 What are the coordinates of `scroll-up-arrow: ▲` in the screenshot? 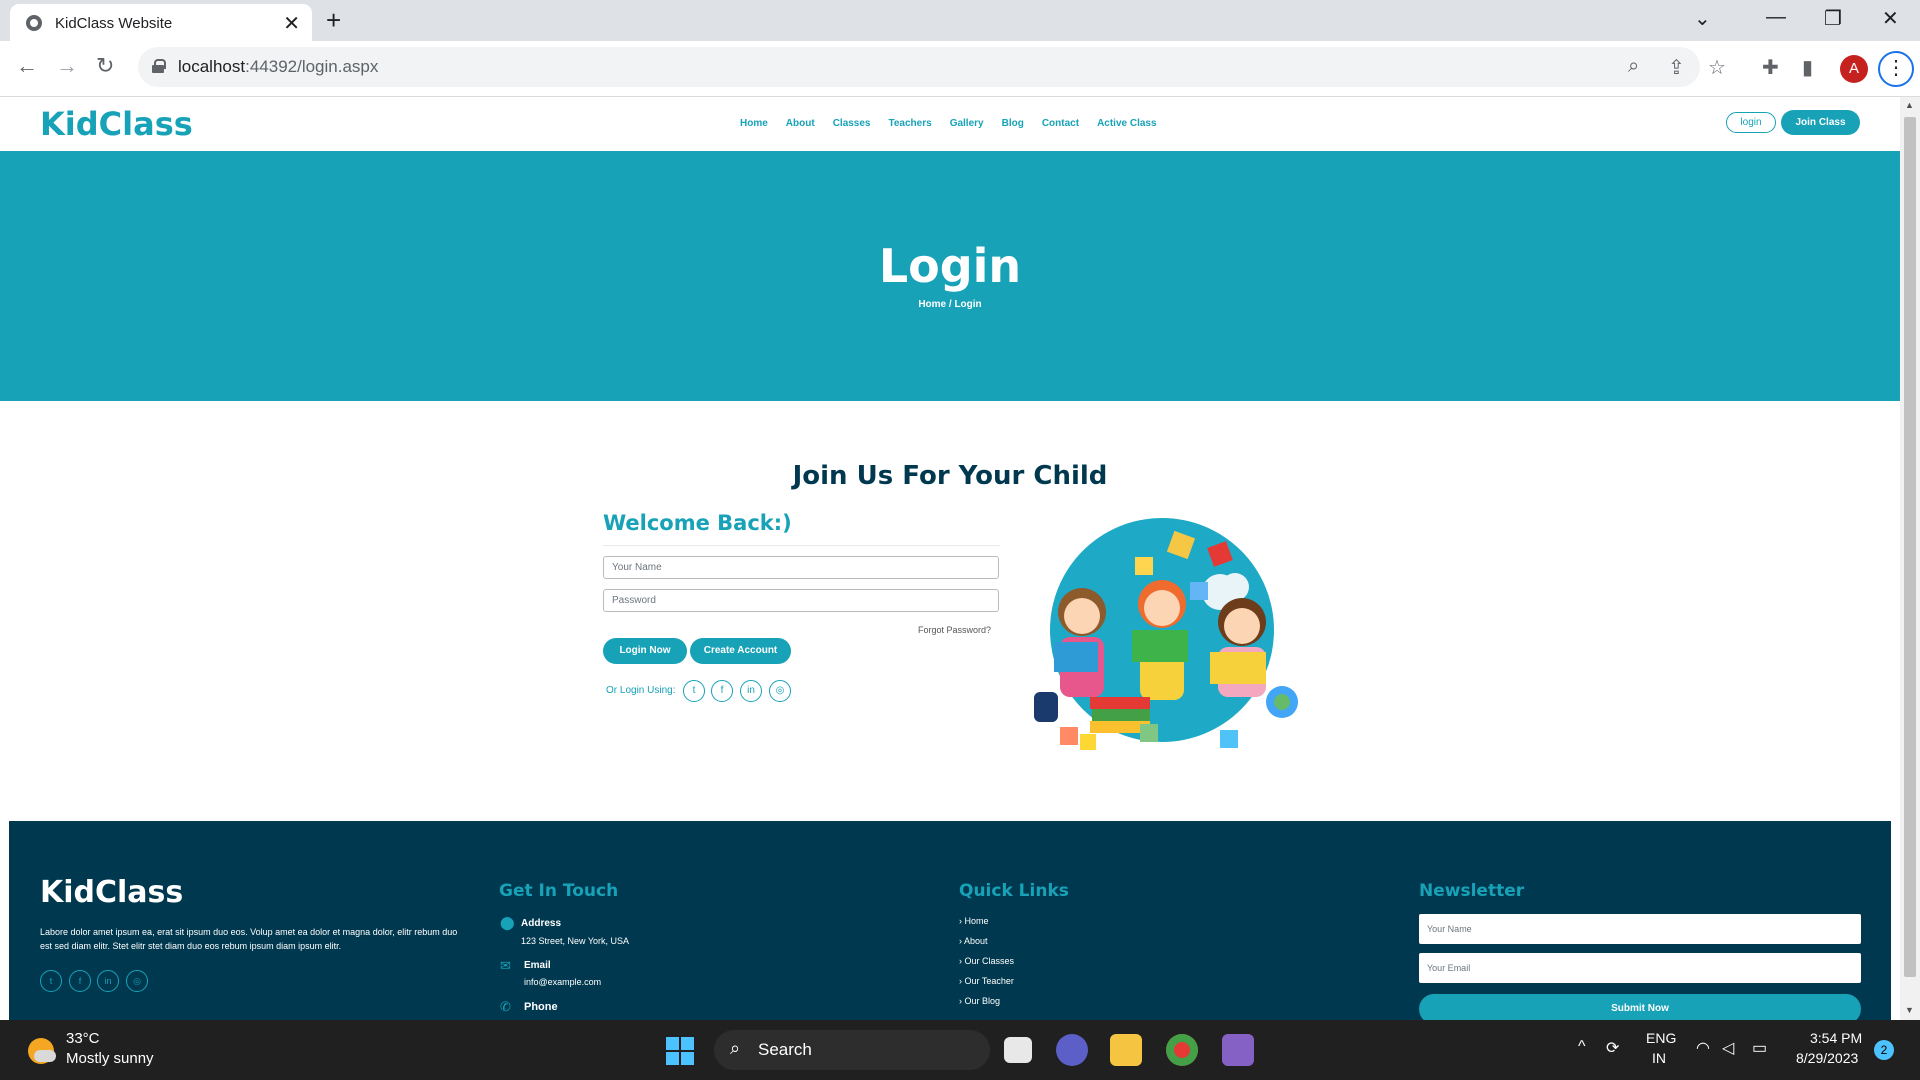 It's located at (1909, 105).